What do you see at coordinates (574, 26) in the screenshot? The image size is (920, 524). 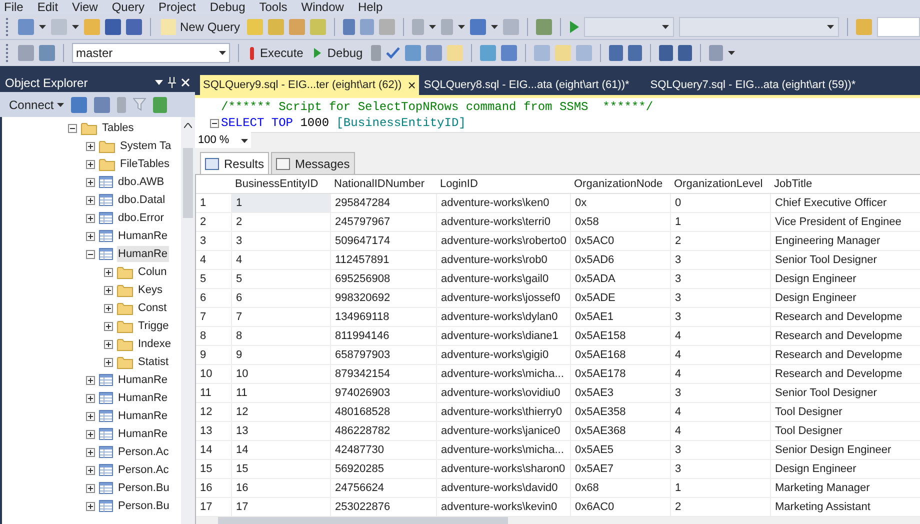 I see `play-icon` at bounding box center [574, 26].